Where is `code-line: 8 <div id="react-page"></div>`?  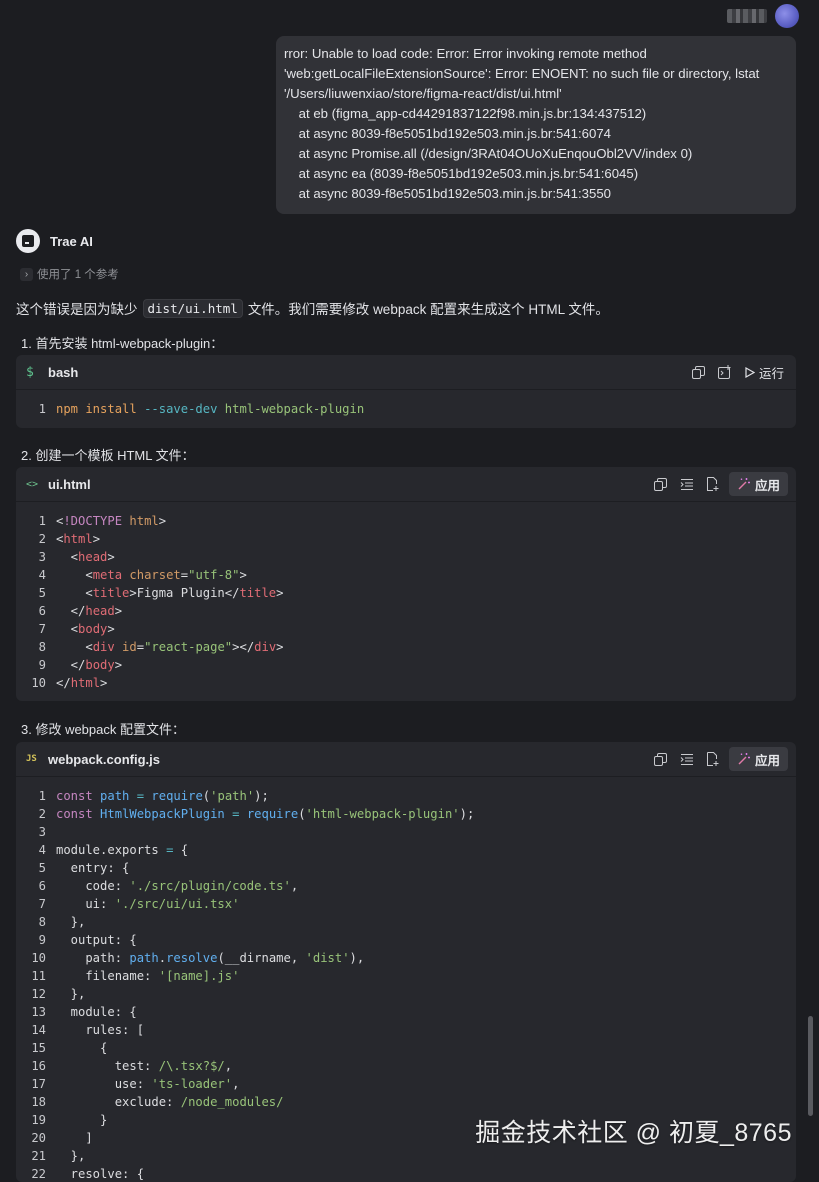 code-line: 8 <div id="react-page"></div> is located at coordinates (161, 647).